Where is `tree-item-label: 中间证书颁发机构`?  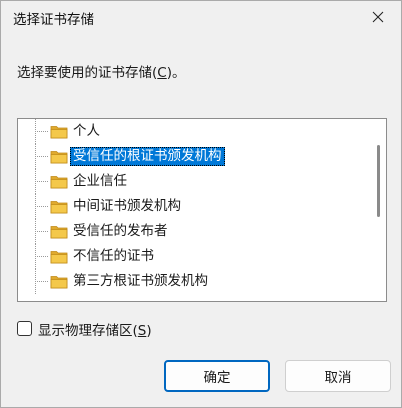
tree-item-label: 中间证书颁发机构 is located at coordinates (127, 206).